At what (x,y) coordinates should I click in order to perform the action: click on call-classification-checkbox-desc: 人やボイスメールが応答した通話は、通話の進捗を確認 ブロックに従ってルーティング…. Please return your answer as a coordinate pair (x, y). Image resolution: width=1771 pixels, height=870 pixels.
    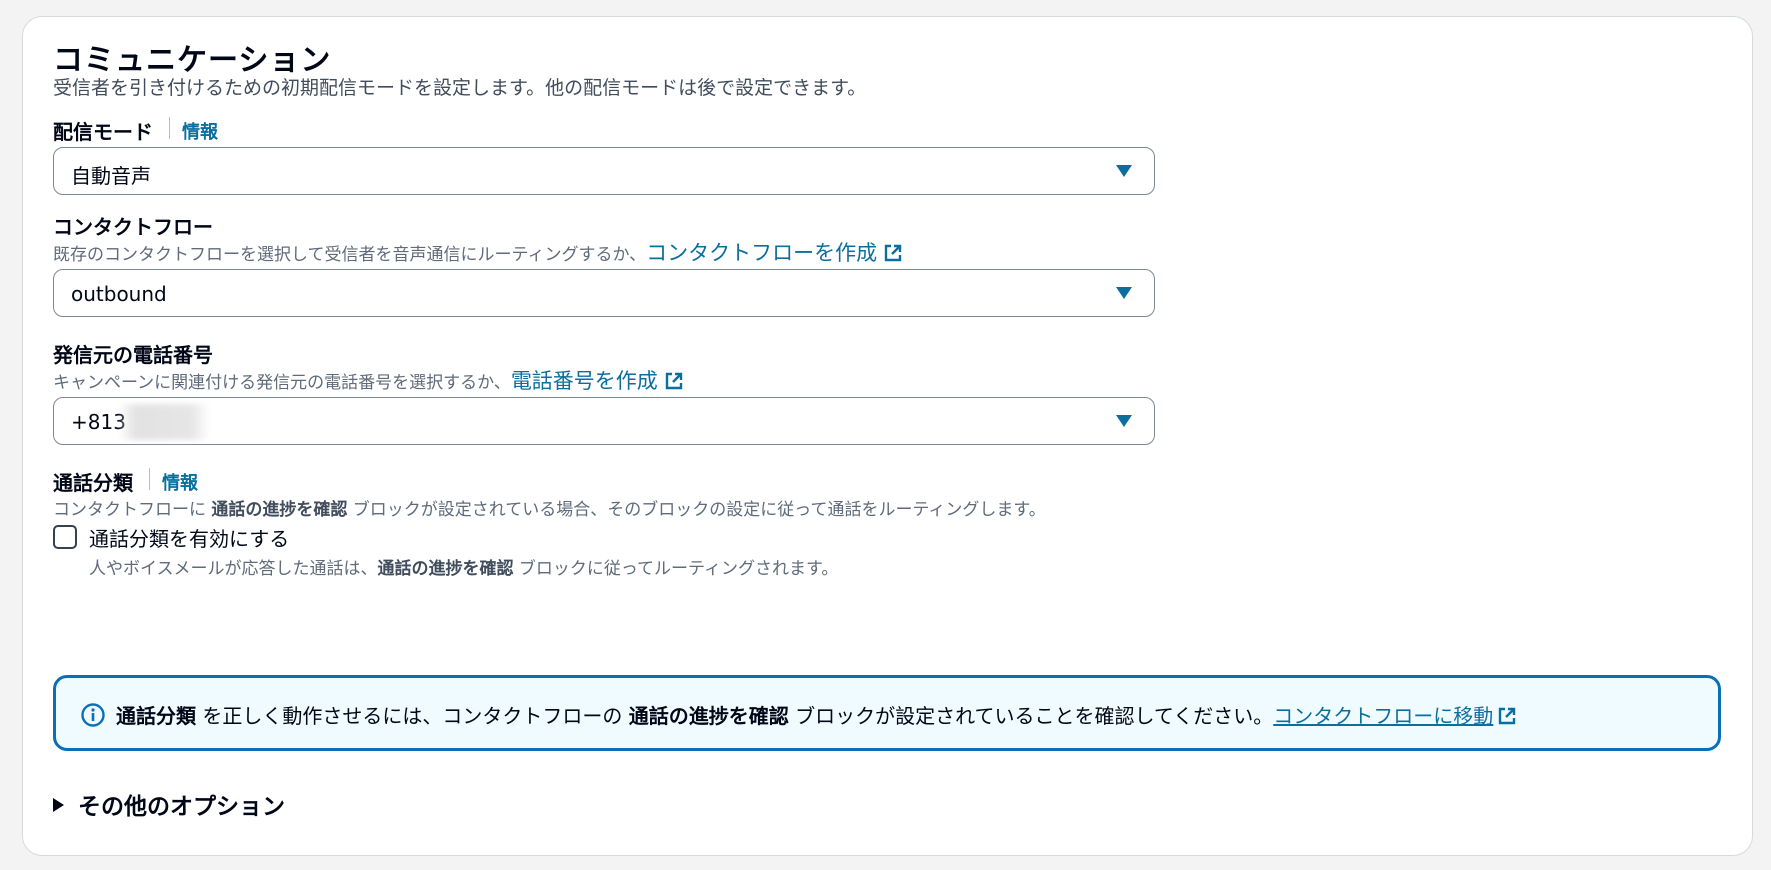
    Looking at the image, I should click on (463, 566).